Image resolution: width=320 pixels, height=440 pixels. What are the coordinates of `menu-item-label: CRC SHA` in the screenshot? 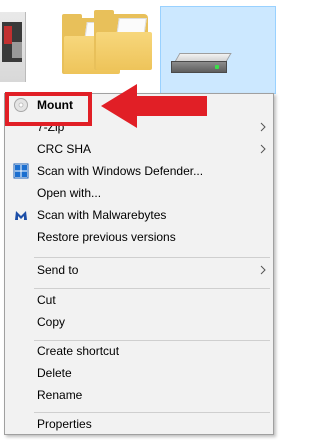 It's located at (64, 149).